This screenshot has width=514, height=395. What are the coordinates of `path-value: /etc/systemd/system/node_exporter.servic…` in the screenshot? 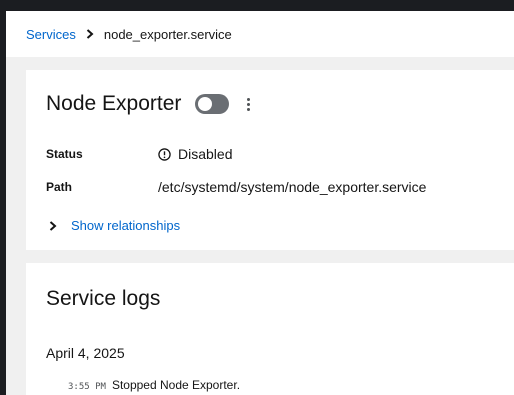 It's located at (292, 187).